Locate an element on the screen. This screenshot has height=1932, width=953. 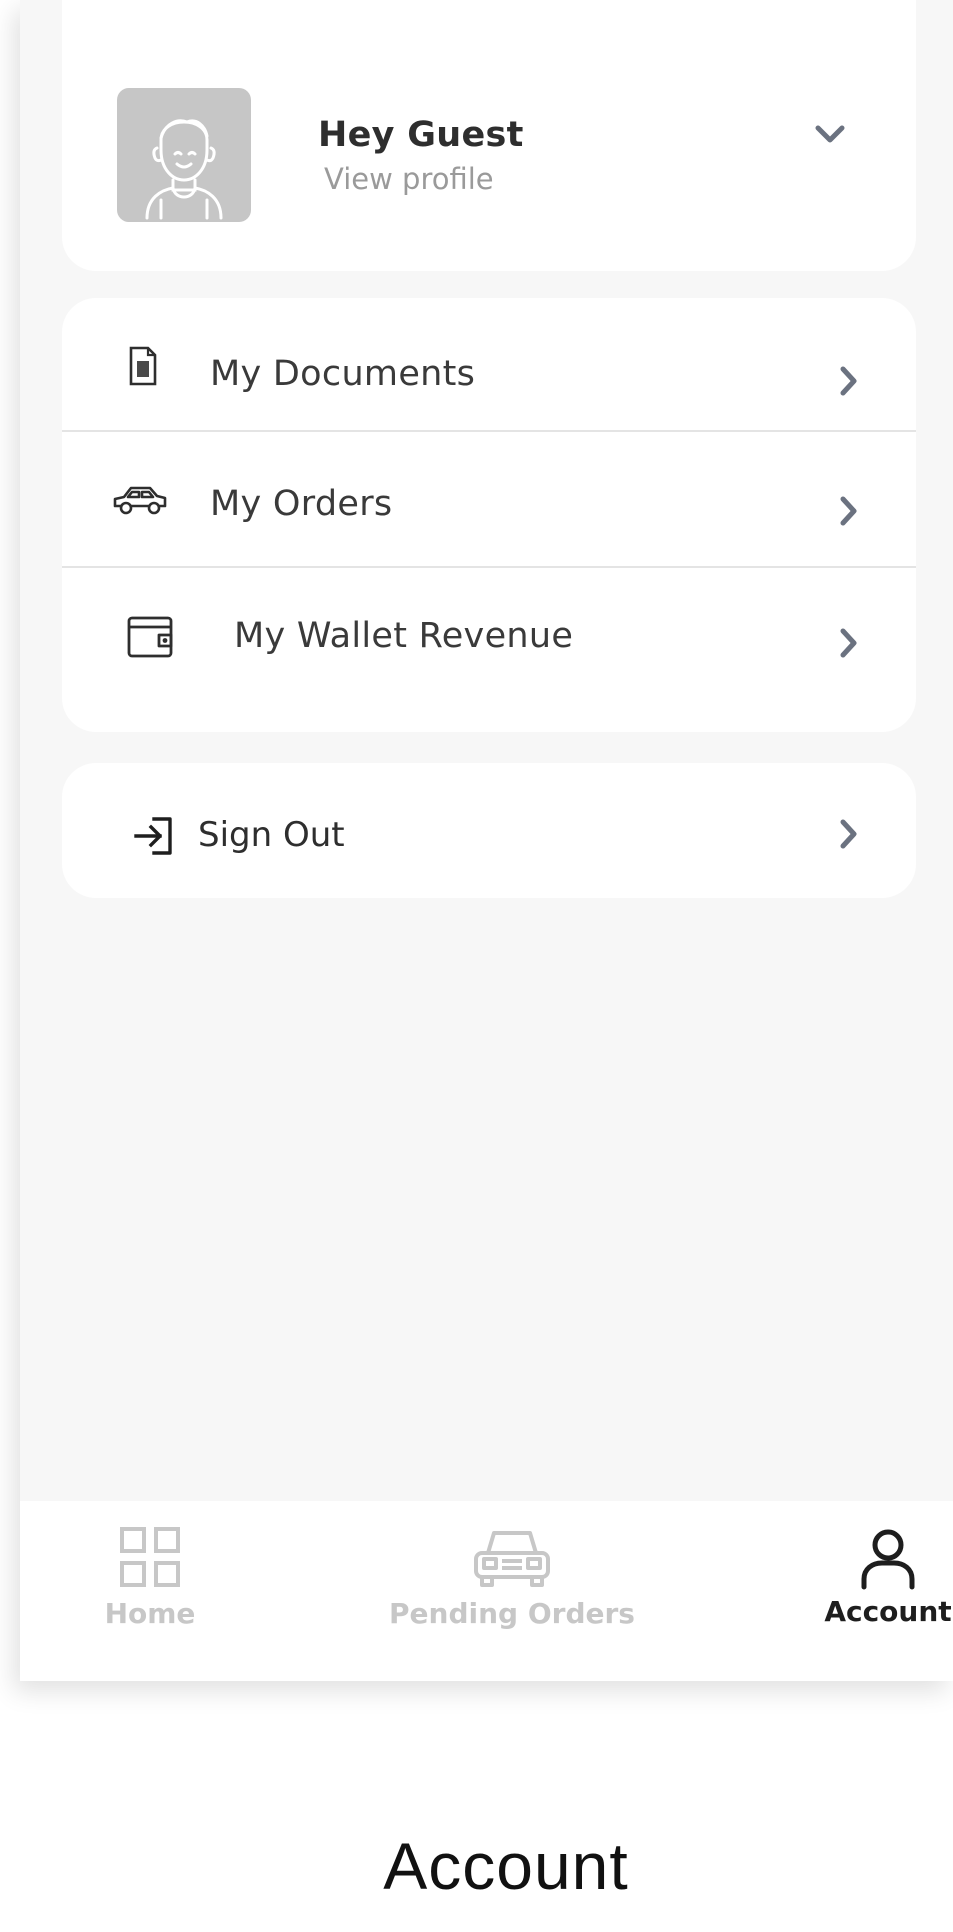
profile-greeting: Hey Guest is located at coordinates (421, 135).